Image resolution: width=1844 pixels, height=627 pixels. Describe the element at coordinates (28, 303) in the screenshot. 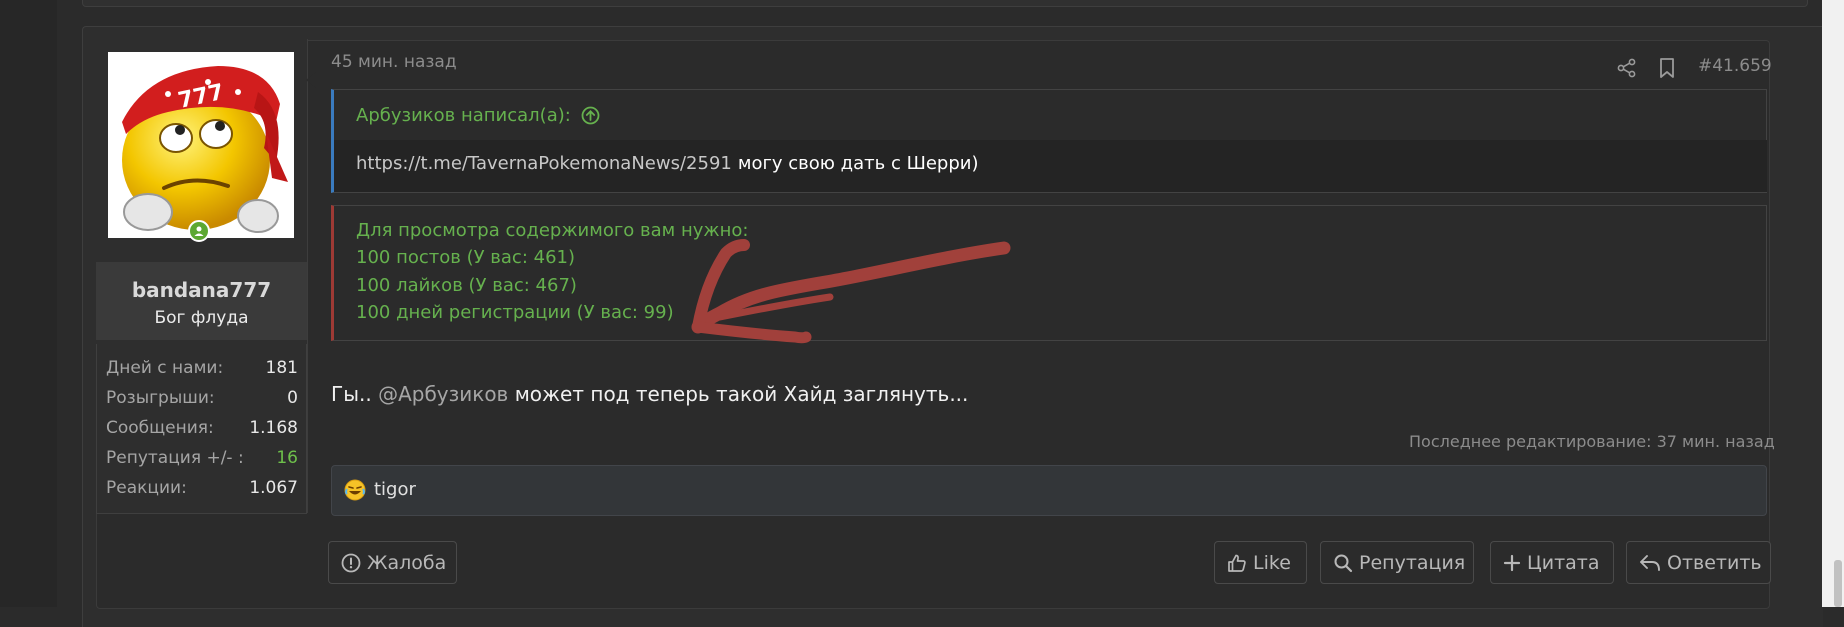

I see `page-left-gutter` at that location.